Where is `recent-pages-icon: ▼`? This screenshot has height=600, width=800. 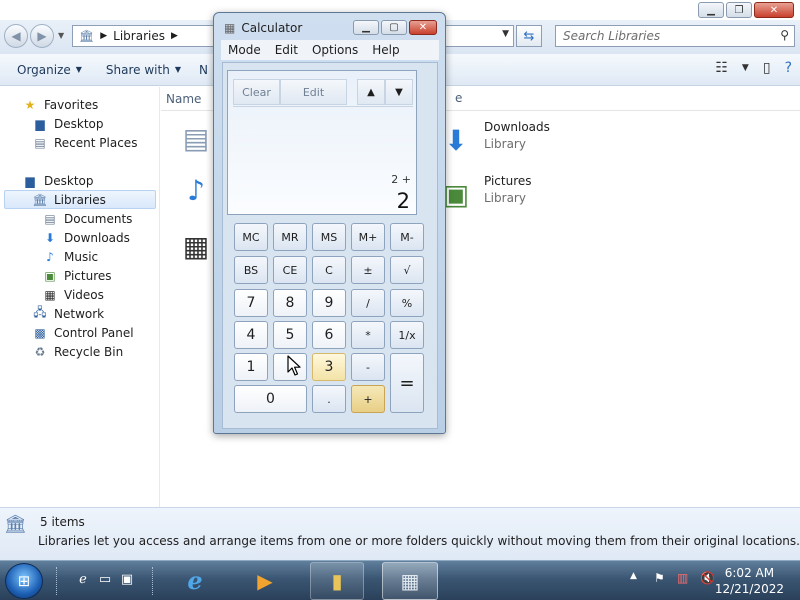
recent-pages-icon: ▼ is located at coordinates (61, 35).